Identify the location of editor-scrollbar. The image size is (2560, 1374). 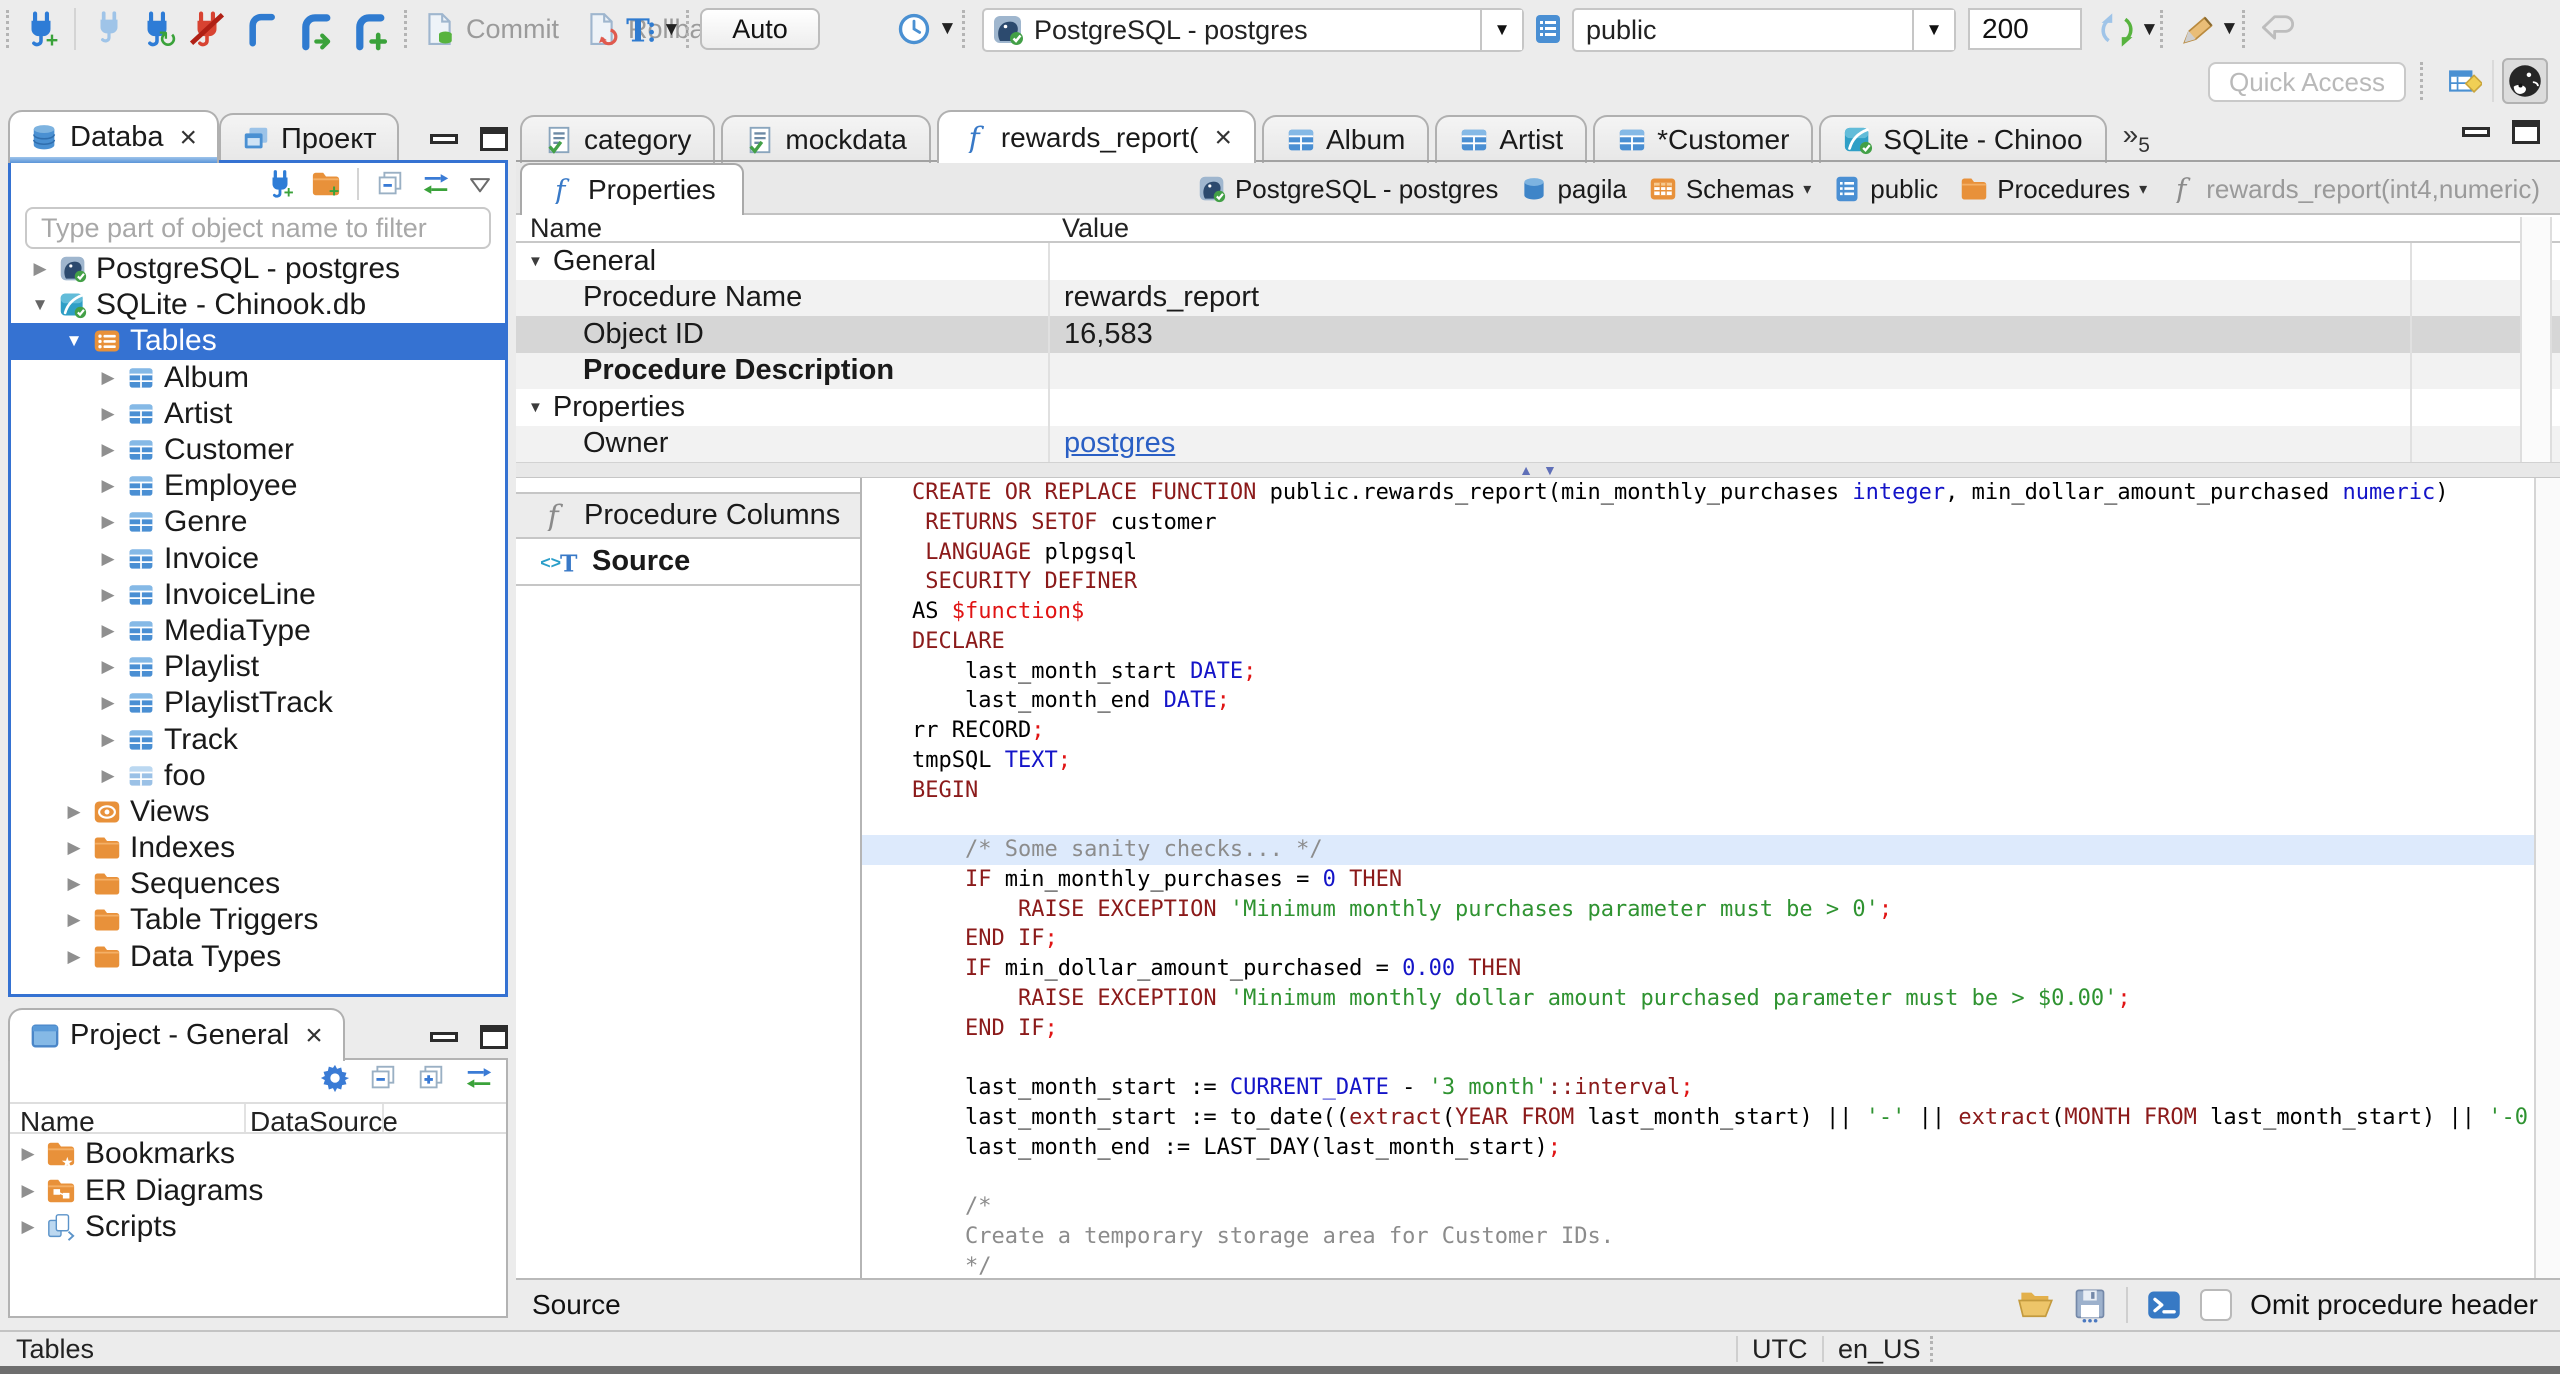
(2547, 878).